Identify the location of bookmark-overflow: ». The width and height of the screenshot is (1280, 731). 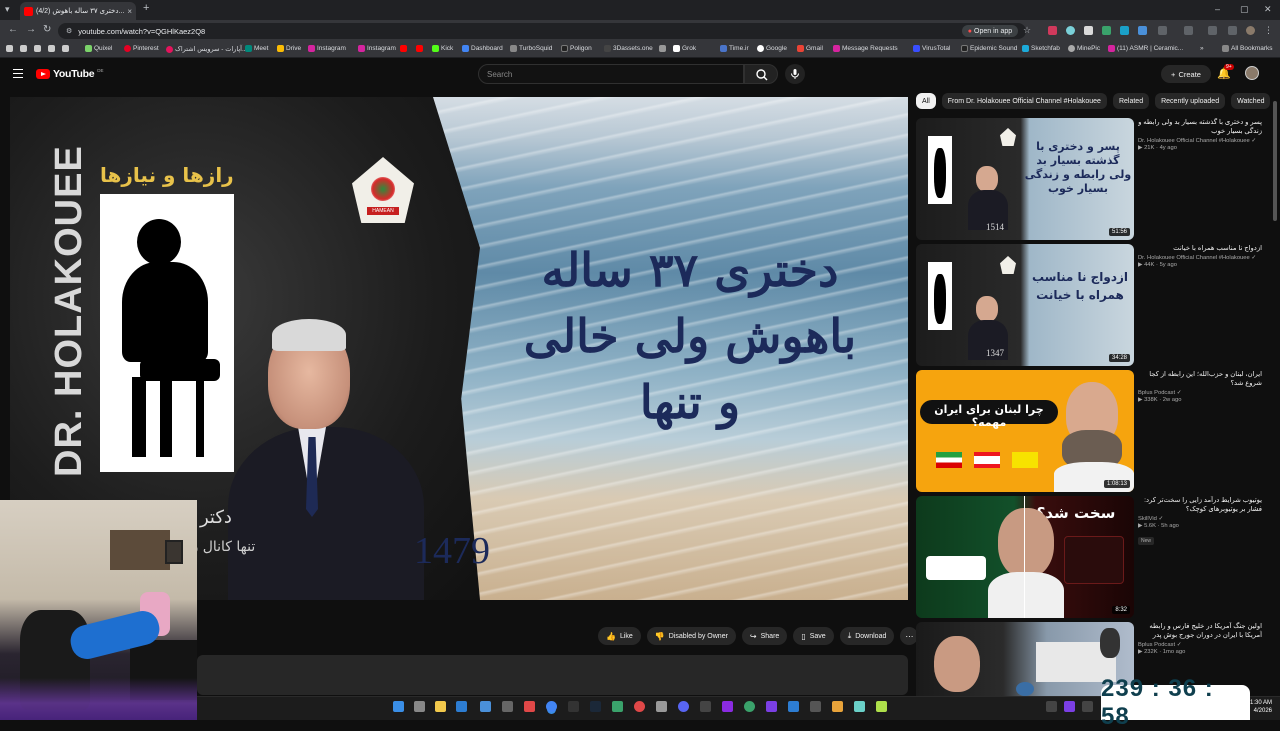
(1202, 48).